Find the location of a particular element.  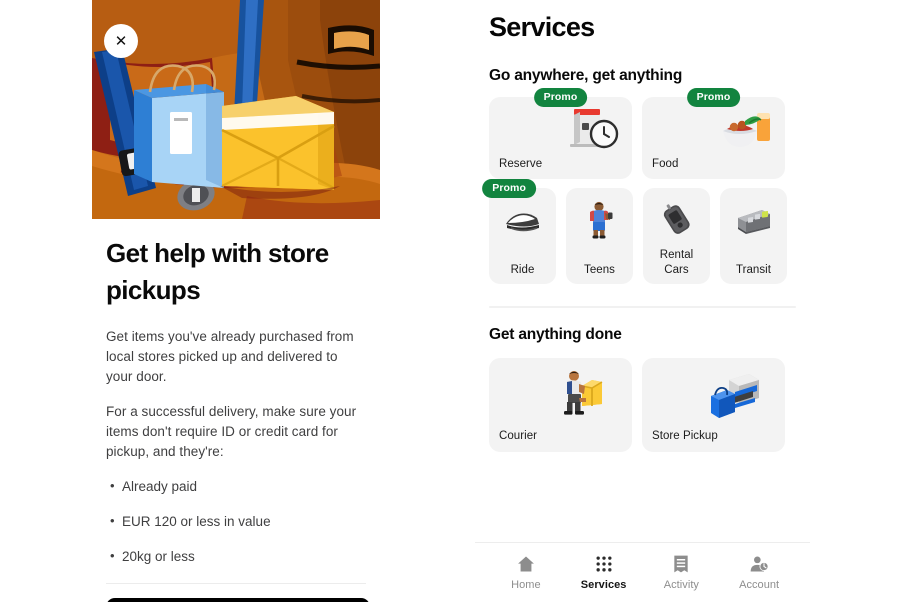

service-tile-label: Rental Cars is located at coordinates (676, 262).